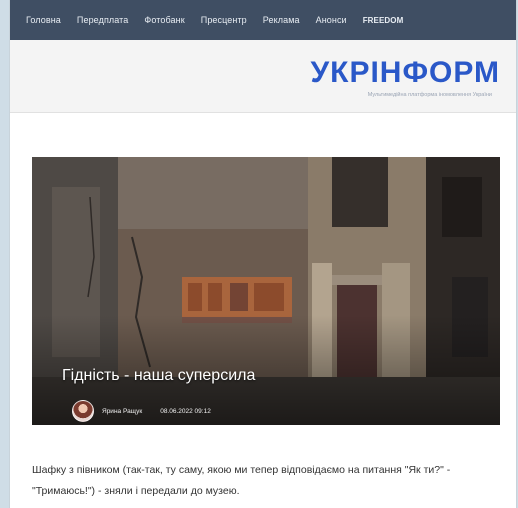  What do you see at coordinates (185, 411) in the screenshot?
I see `publish-date: 08.06.2022 09:12` at bounding box center [185, 411].